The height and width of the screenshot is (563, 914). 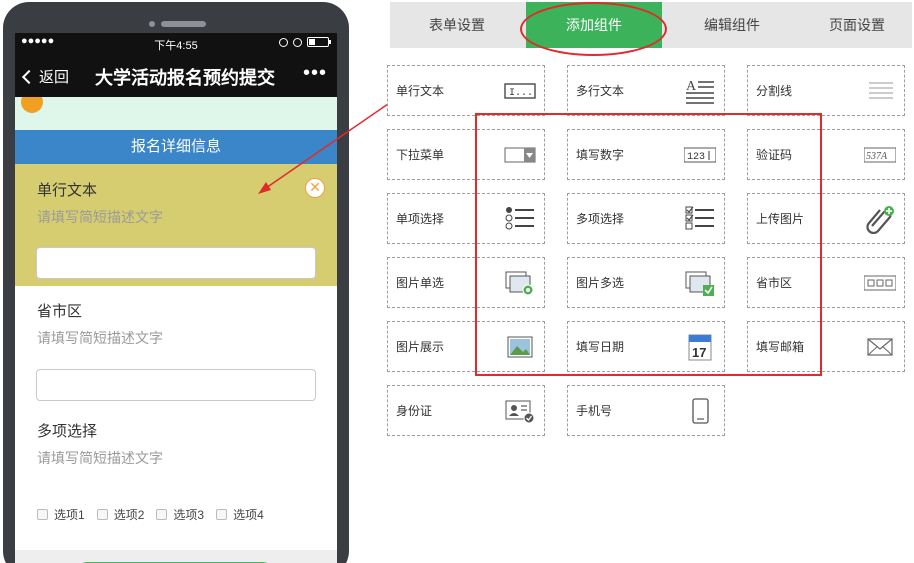 I want to click on svg-text: 537A, so click(x=877, y=156).